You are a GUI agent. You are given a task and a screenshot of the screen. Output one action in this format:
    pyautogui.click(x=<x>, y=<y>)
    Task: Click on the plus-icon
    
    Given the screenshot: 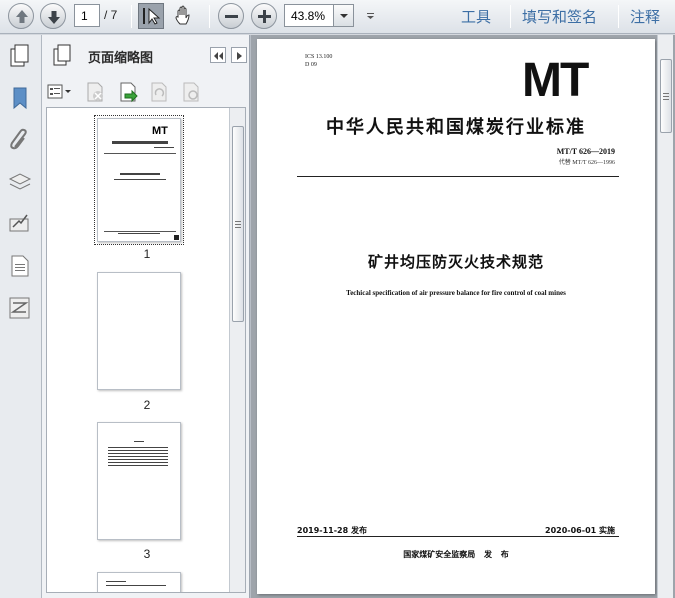 What is the action you would take?
    pyautogui.click(x=264, y=16)
    